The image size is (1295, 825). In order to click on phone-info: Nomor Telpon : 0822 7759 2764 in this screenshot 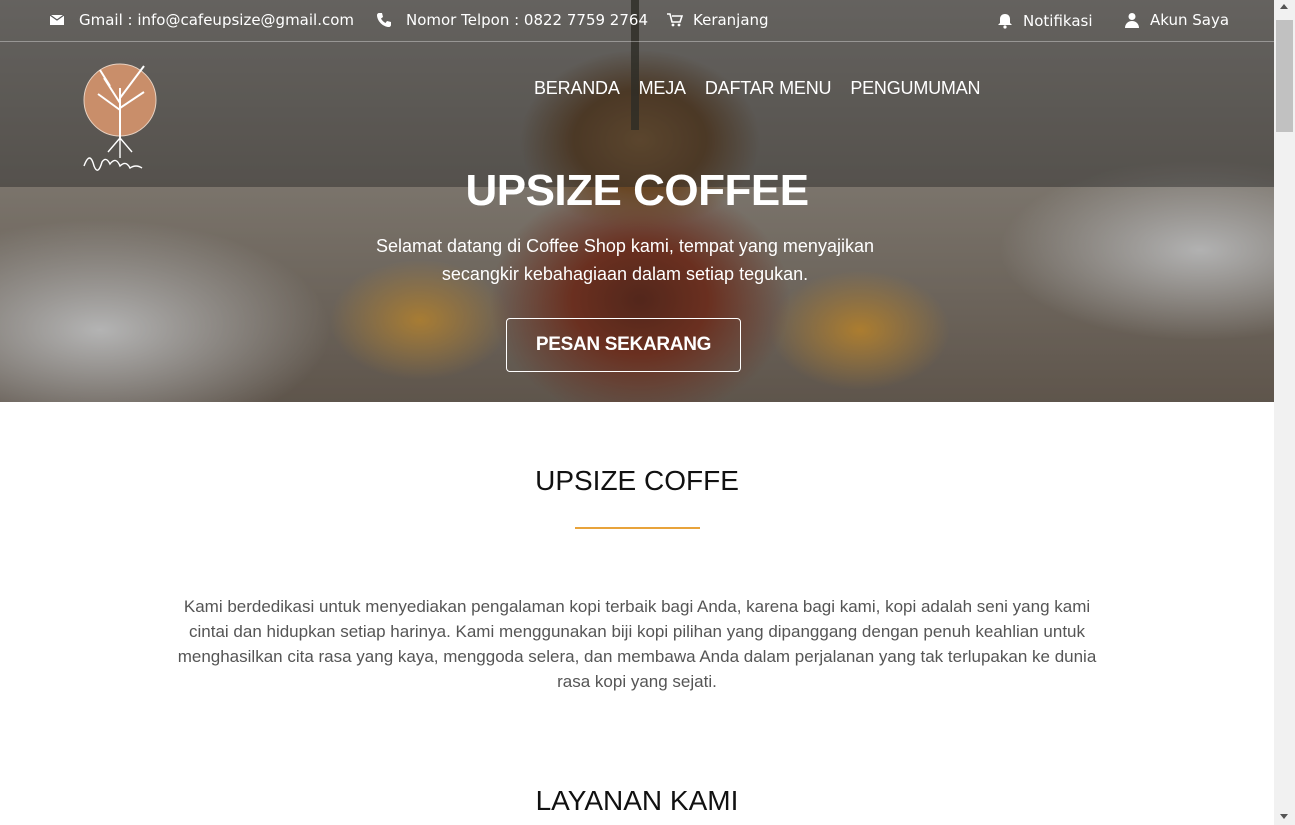, I will do `click(512, 20)`.